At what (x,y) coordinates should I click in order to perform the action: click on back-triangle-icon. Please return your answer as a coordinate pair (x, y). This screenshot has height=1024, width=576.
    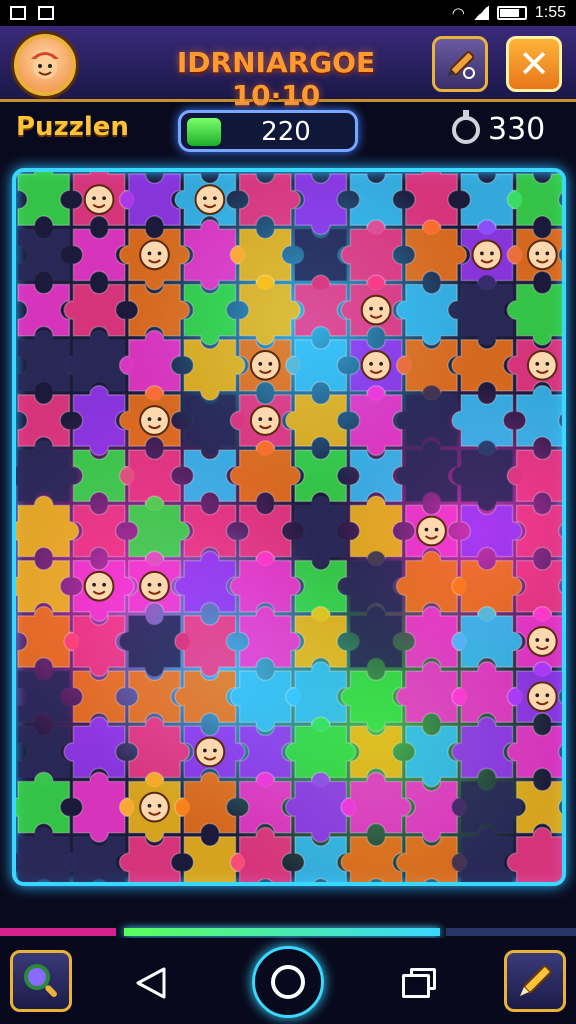
    Looking at the image, I should click on (152, 983).